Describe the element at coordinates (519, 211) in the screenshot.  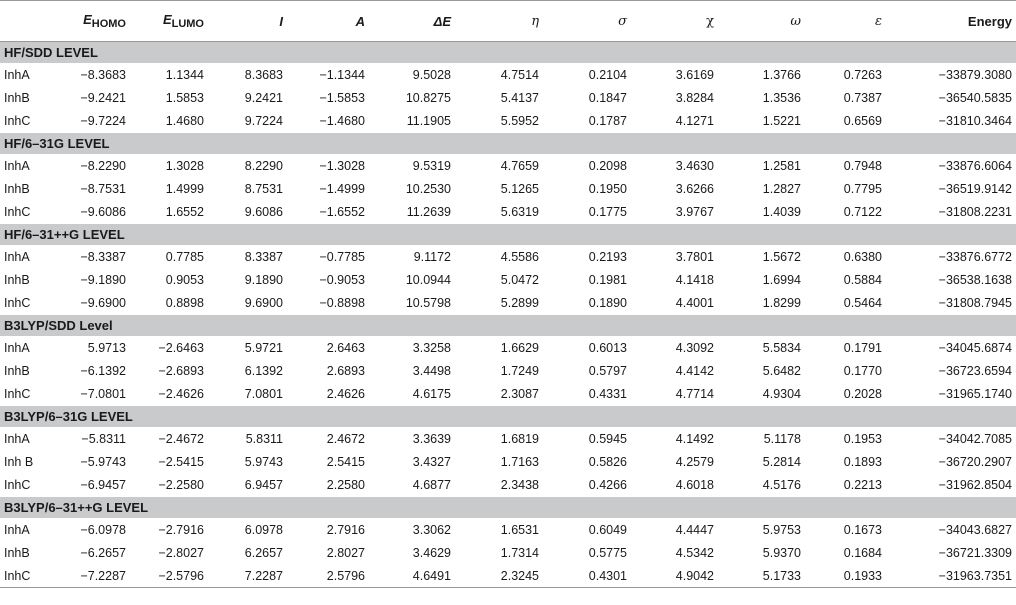
I see `table-cell: 5.6319` at that location.